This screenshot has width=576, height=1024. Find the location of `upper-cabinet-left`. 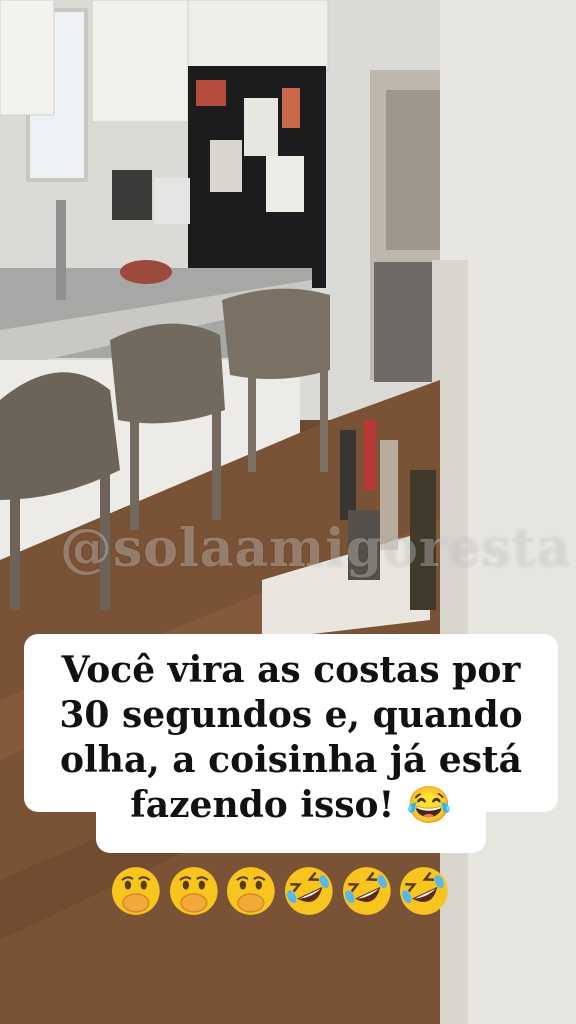

upper-cabinet-left is located at coordinates (27, 58).